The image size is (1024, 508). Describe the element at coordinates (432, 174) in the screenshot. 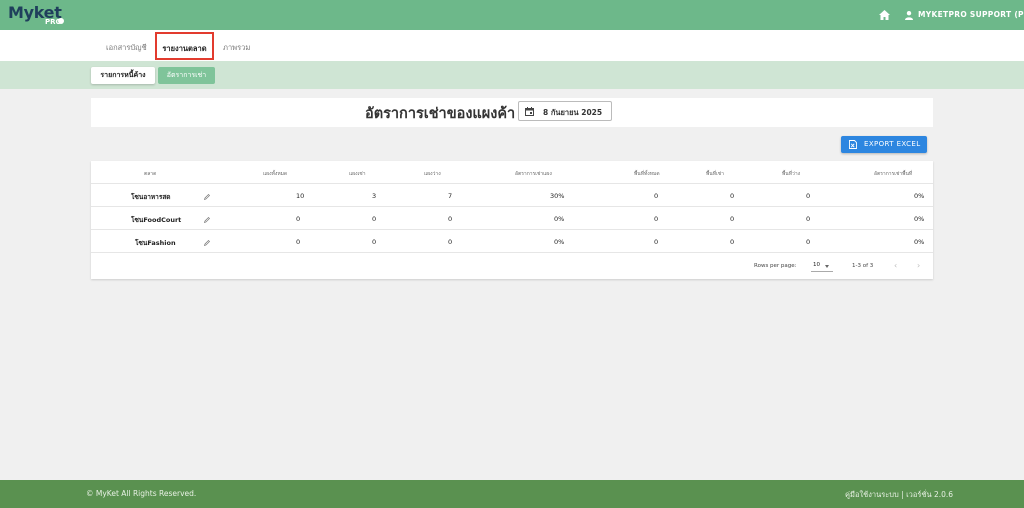

I see `header-vacant-stalls: แผงว่าง` at that location.